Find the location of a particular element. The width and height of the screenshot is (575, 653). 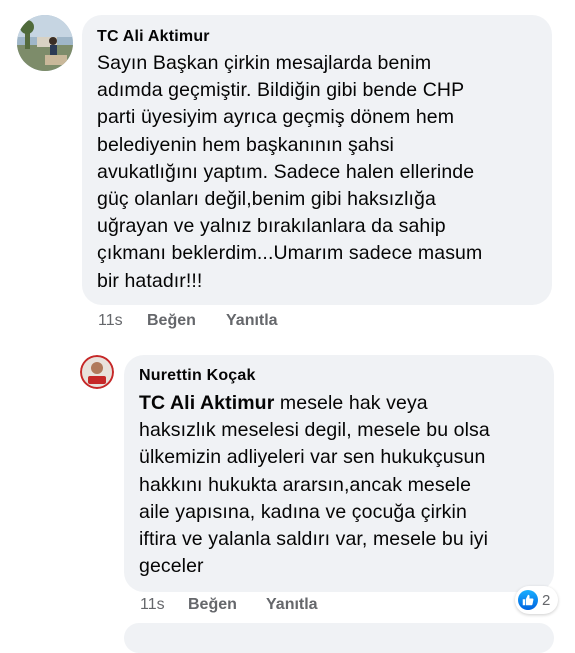

comment-line: parti üyesiyim ayrıca geçmiş dönem hem is located at coordinates (276, 117).